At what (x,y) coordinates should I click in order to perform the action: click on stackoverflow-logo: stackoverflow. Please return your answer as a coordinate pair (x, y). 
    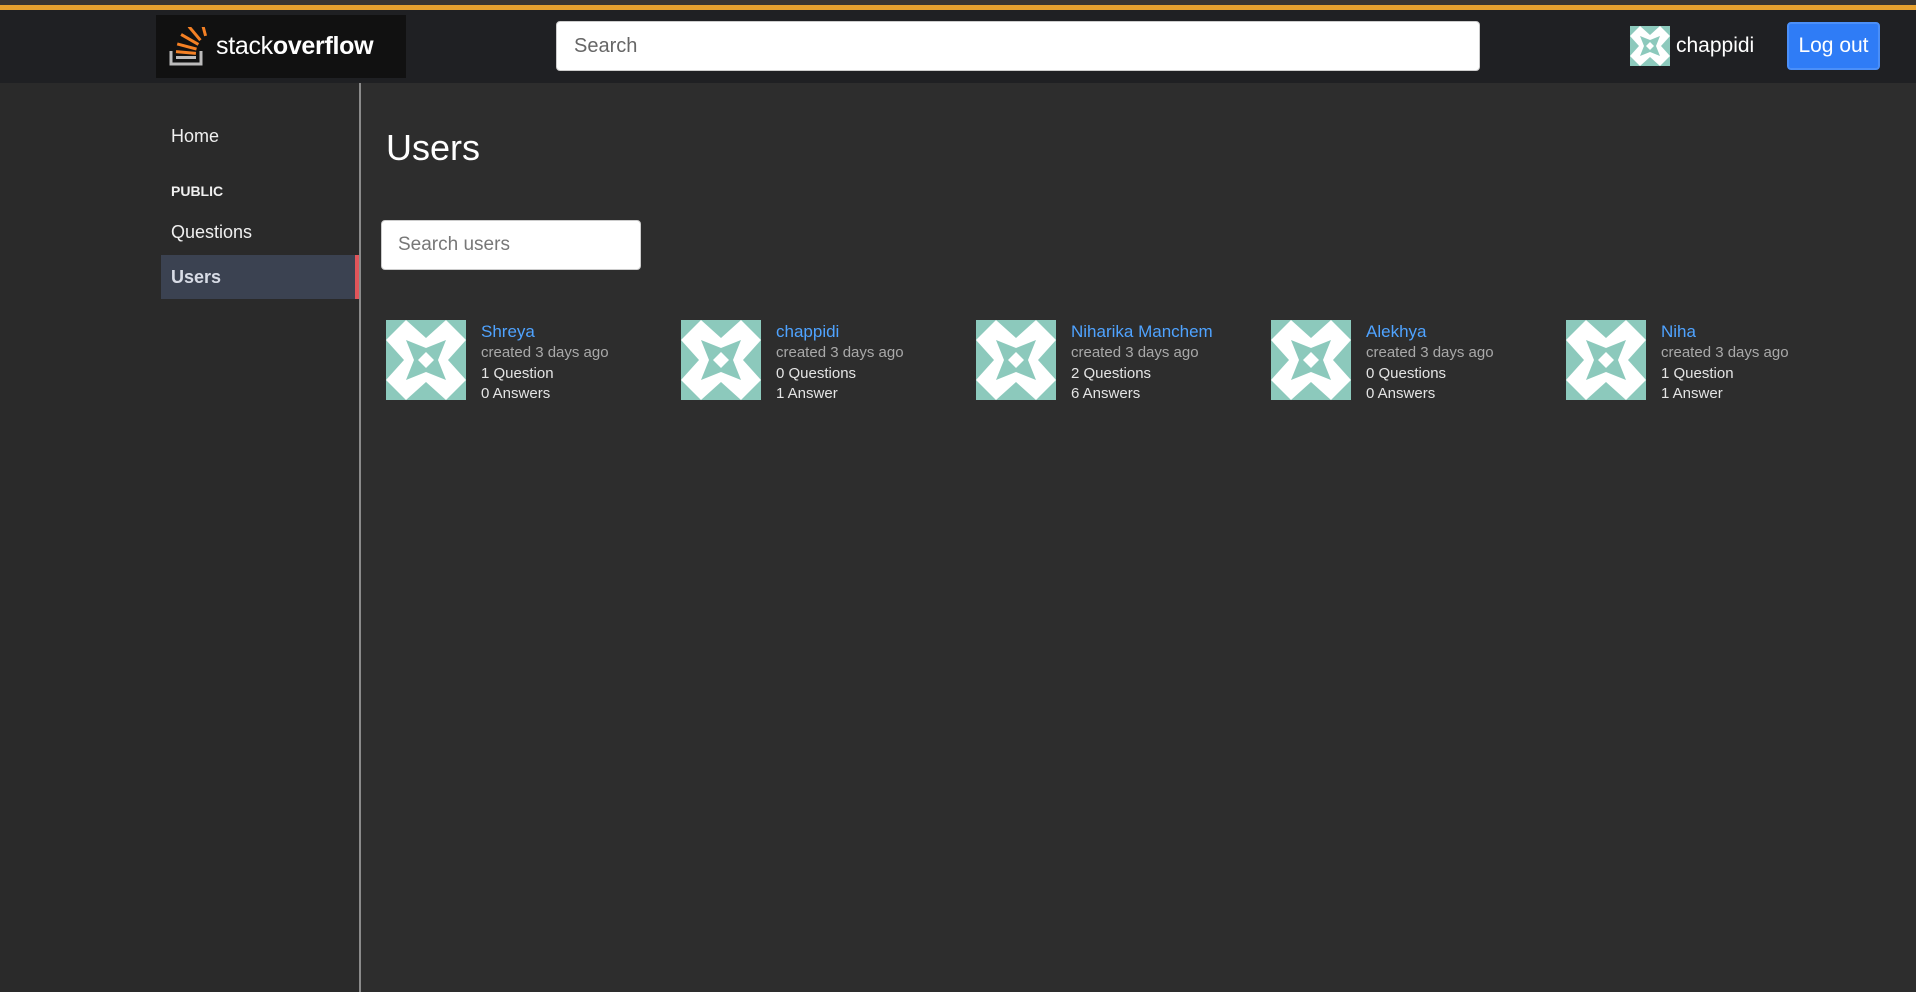
    Looking at the image, I should click on (281, 46).